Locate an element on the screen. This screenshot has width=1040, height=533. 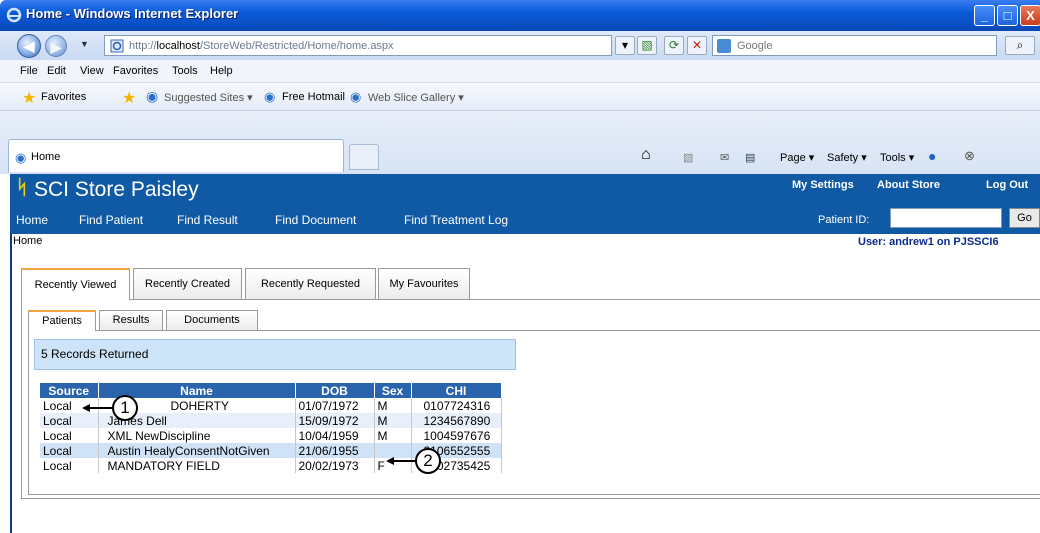
callout-1: 1 is located at coordinates (125, 408).